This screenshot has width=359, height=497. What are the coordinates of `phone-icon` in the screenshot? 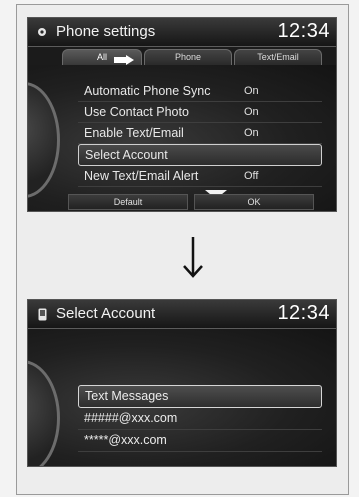 It's located at (42, 314).